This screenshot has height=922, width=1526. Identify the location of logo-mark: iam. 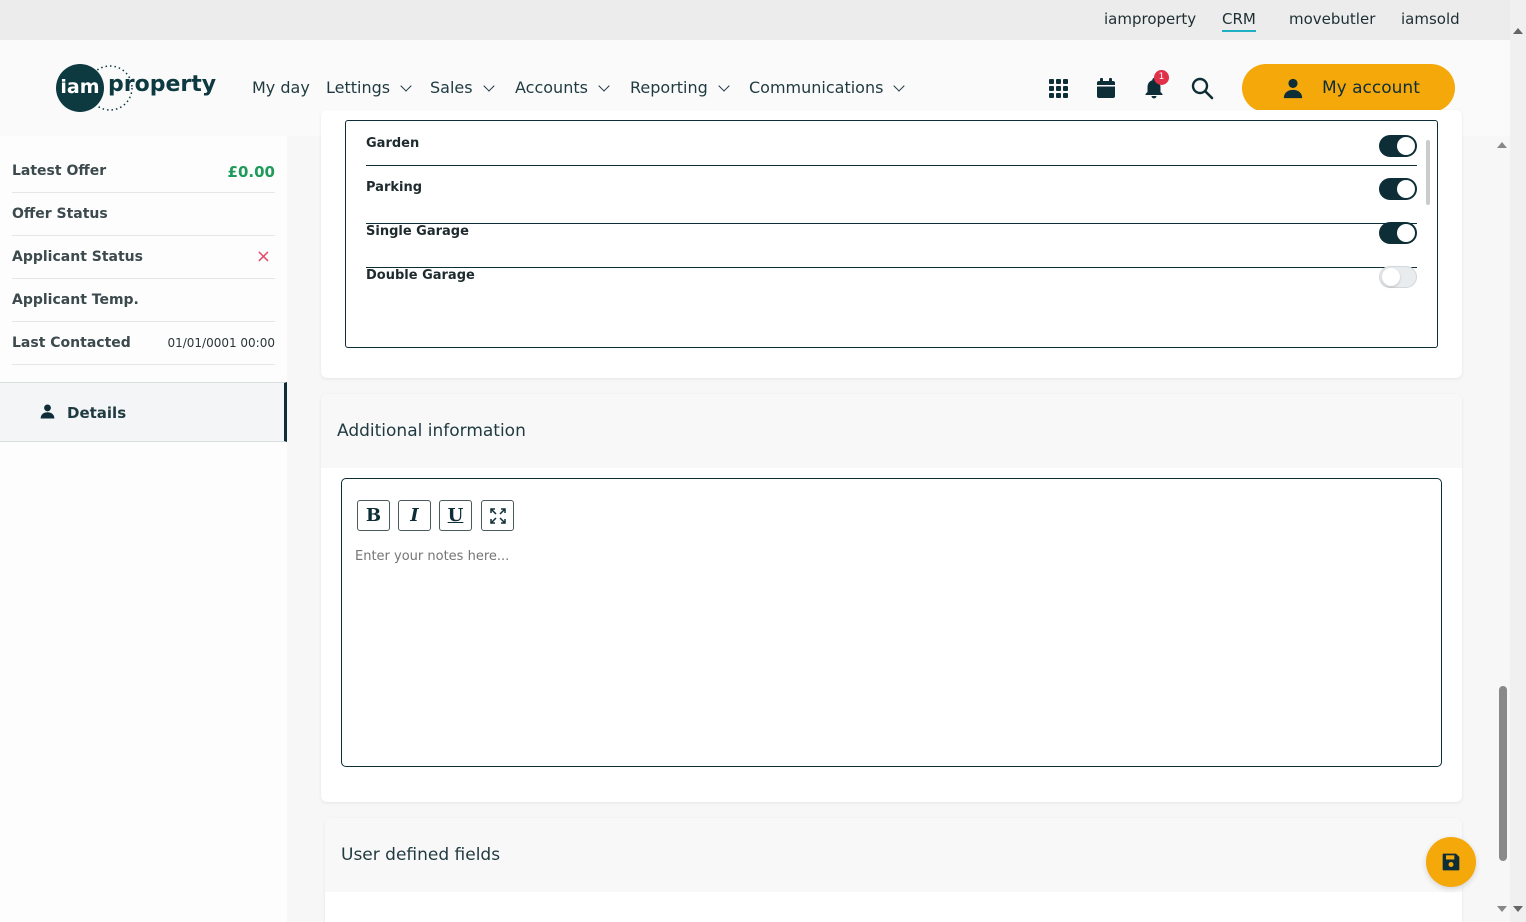
(80, 88).